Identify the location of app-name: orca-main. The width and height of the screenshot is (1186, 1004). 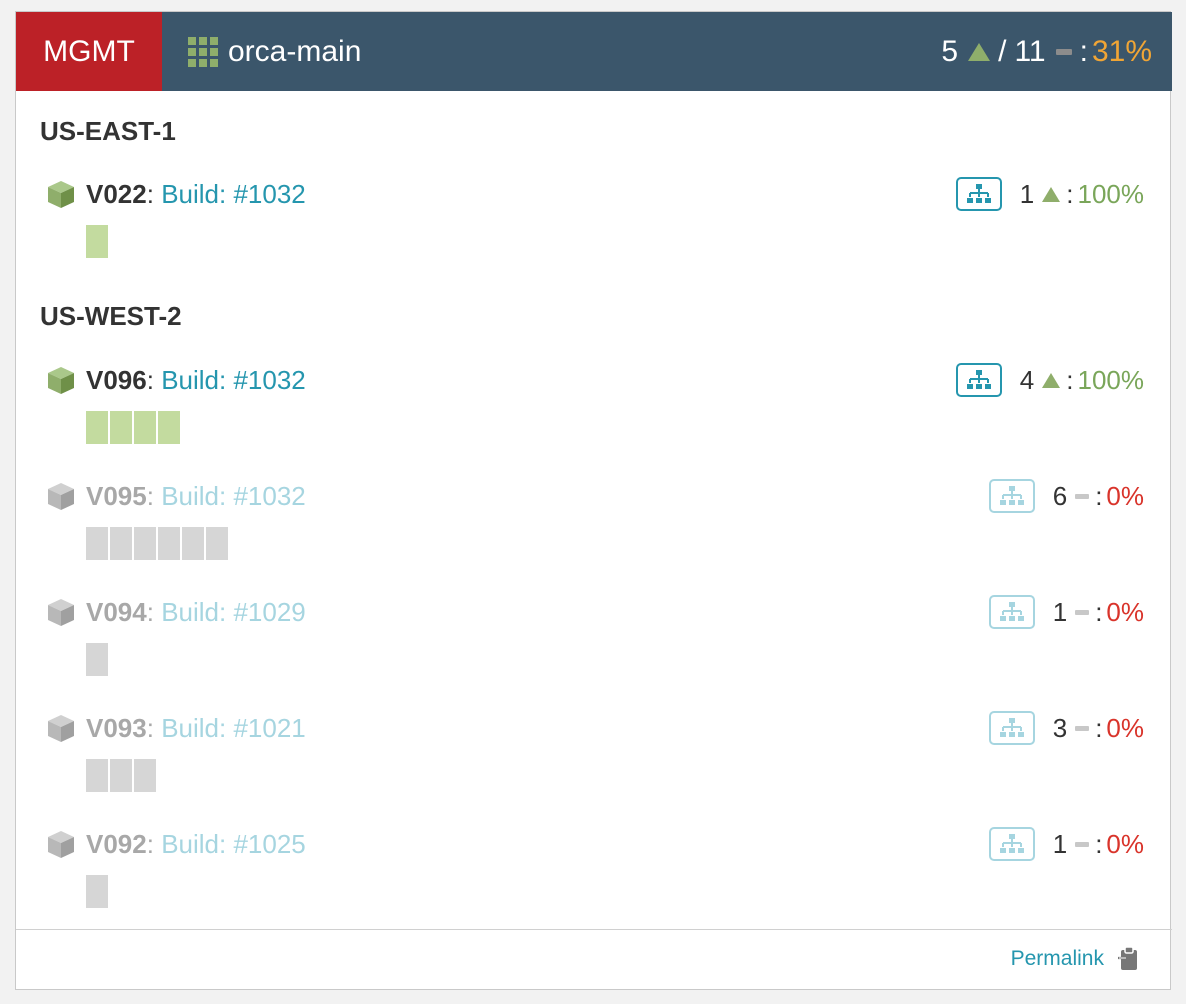
(295, 51).